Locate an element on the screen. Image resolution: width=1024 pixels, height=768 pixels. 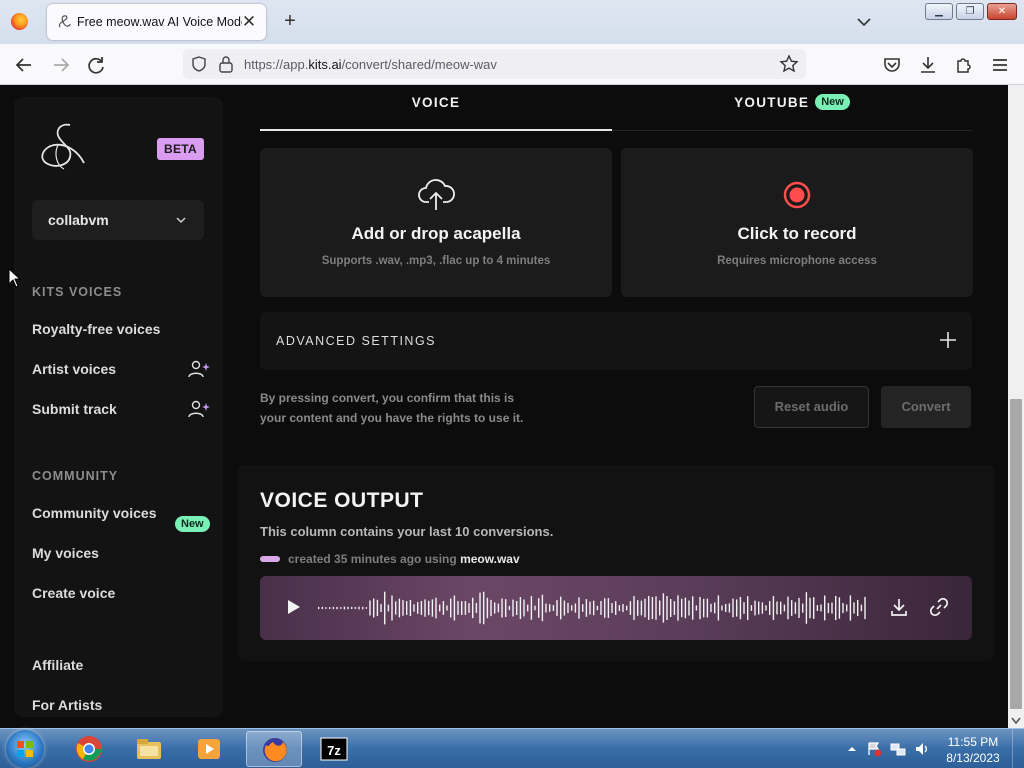
clock-date: 8/13/2023 is located at coordinates (973, 758).